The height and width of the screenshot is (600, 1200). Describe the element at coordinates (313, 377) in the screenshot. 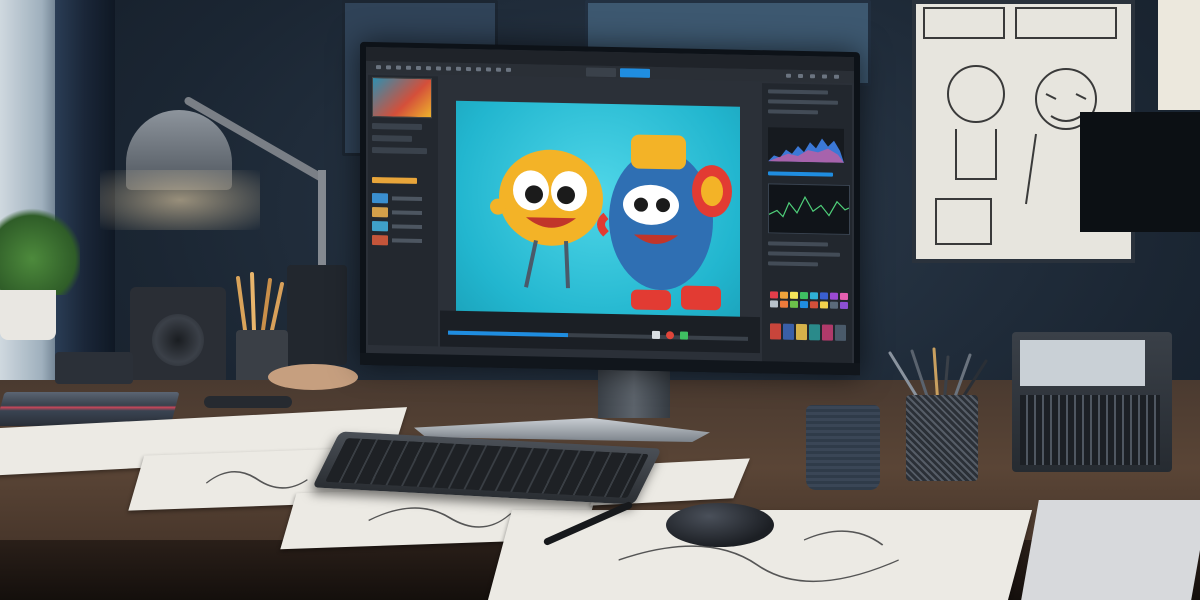

I see `lamp-base` at that location.